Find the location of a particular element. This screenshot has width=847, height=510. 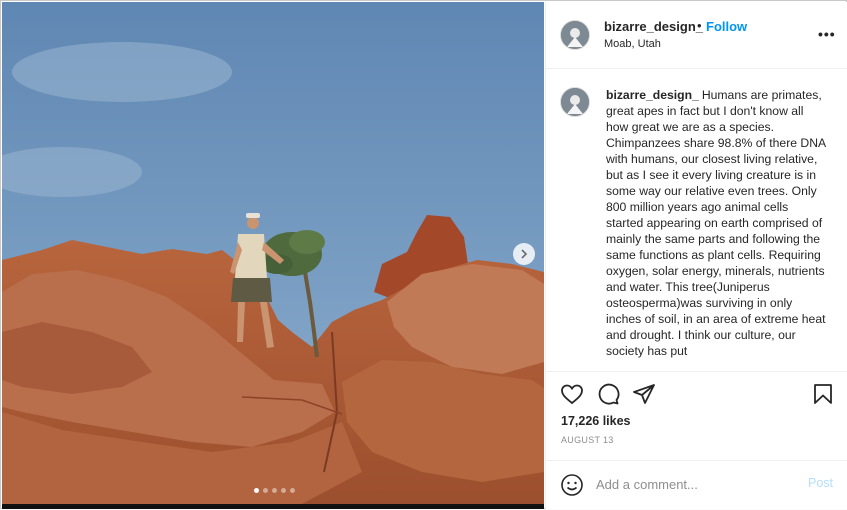

paper-plane-icon is located at coordinates (644, 394).